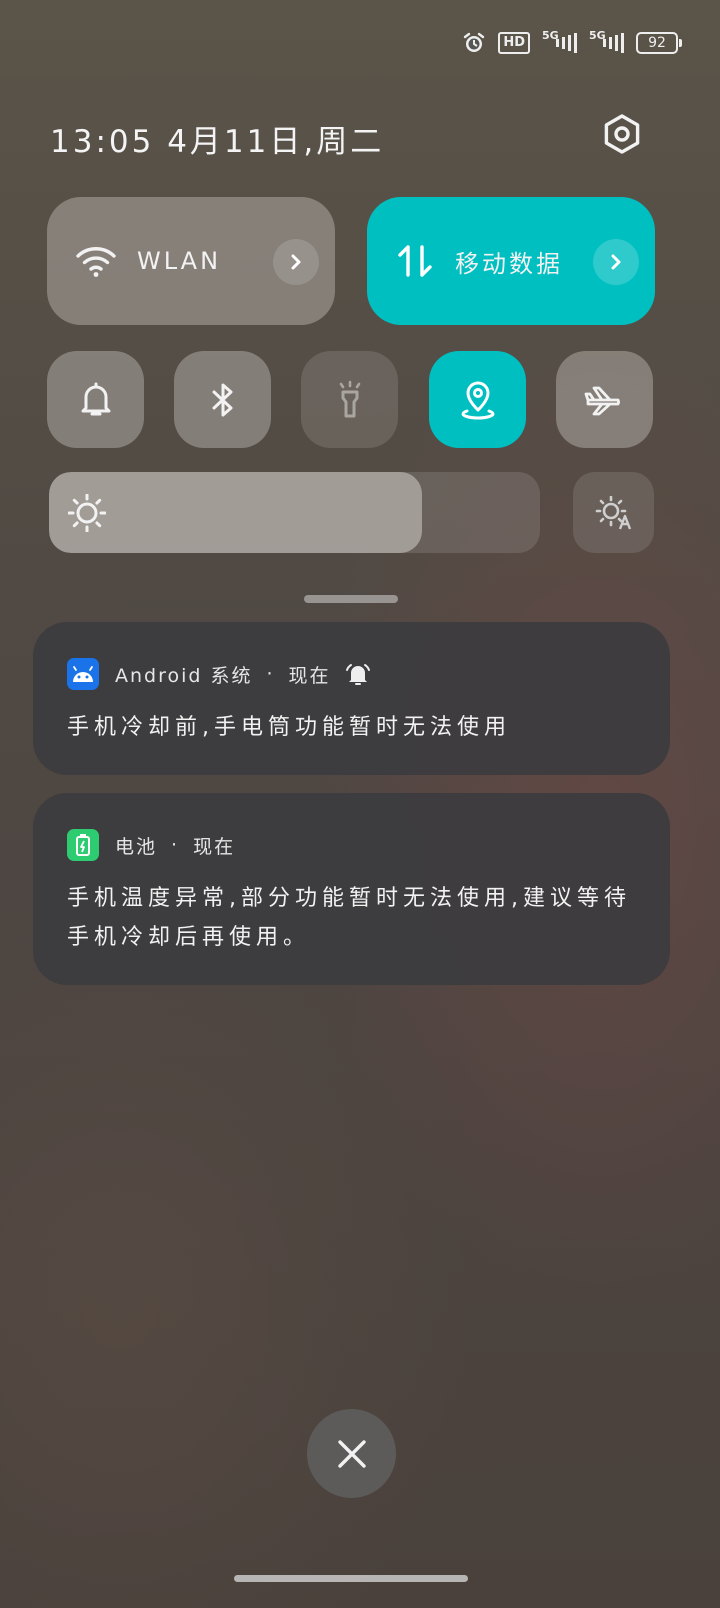 The width and height of the screenshot is (720, 1608). I want to click on status-bar: HD 5G 5G 92, so click(572, 43).